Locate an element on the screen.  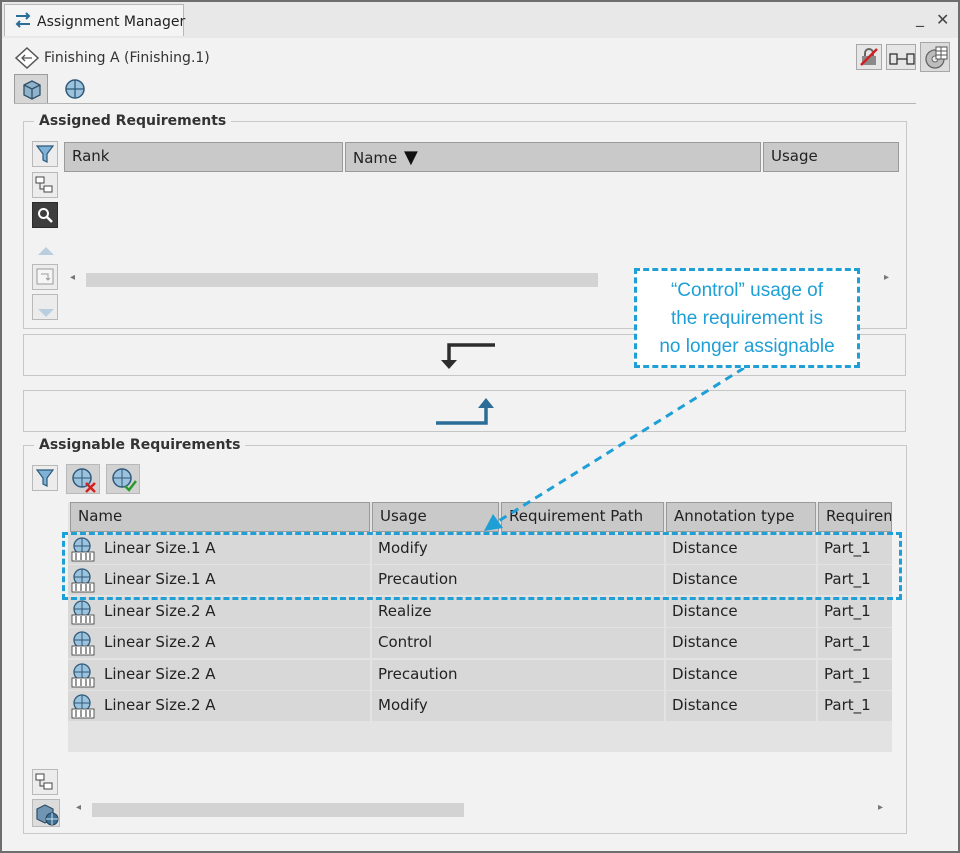
assigned-scrollbar-thumb is located at coordinates (342, 280).